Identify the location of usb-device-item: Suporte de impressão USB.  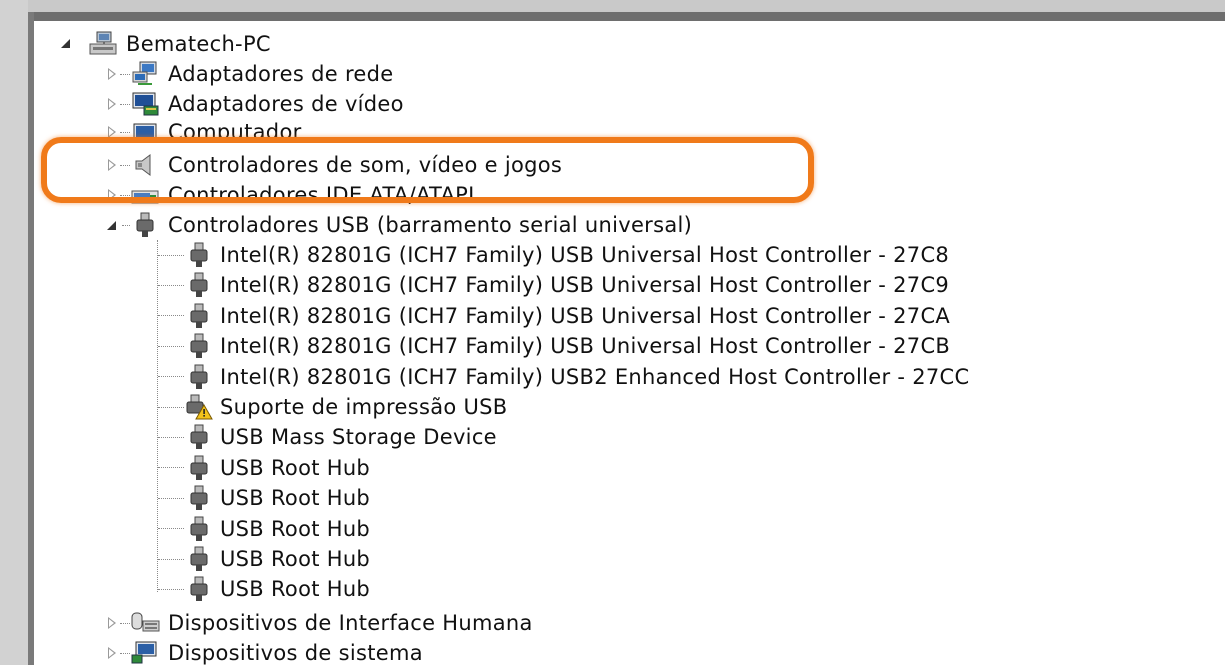
(333, 407).